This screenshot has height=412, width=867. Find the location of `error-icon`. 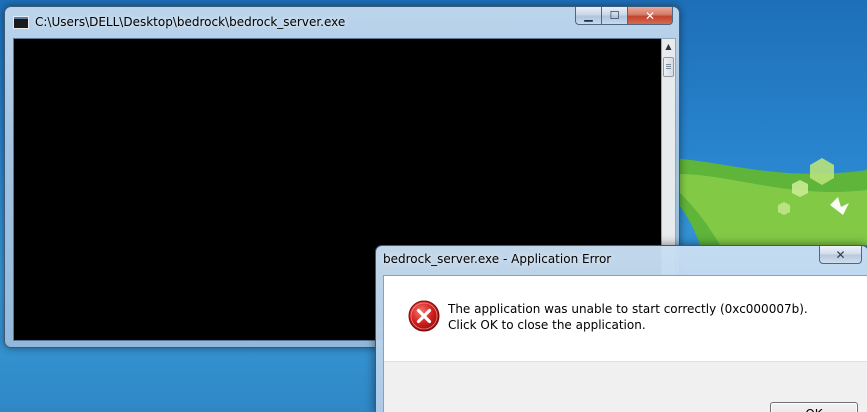

error-icon is located at coordinates (424, 316).